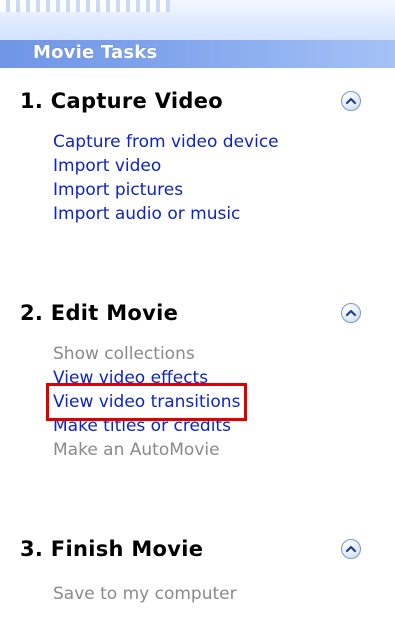  I want to click on task-import-pictures: Import pictures, so click(166, 190).